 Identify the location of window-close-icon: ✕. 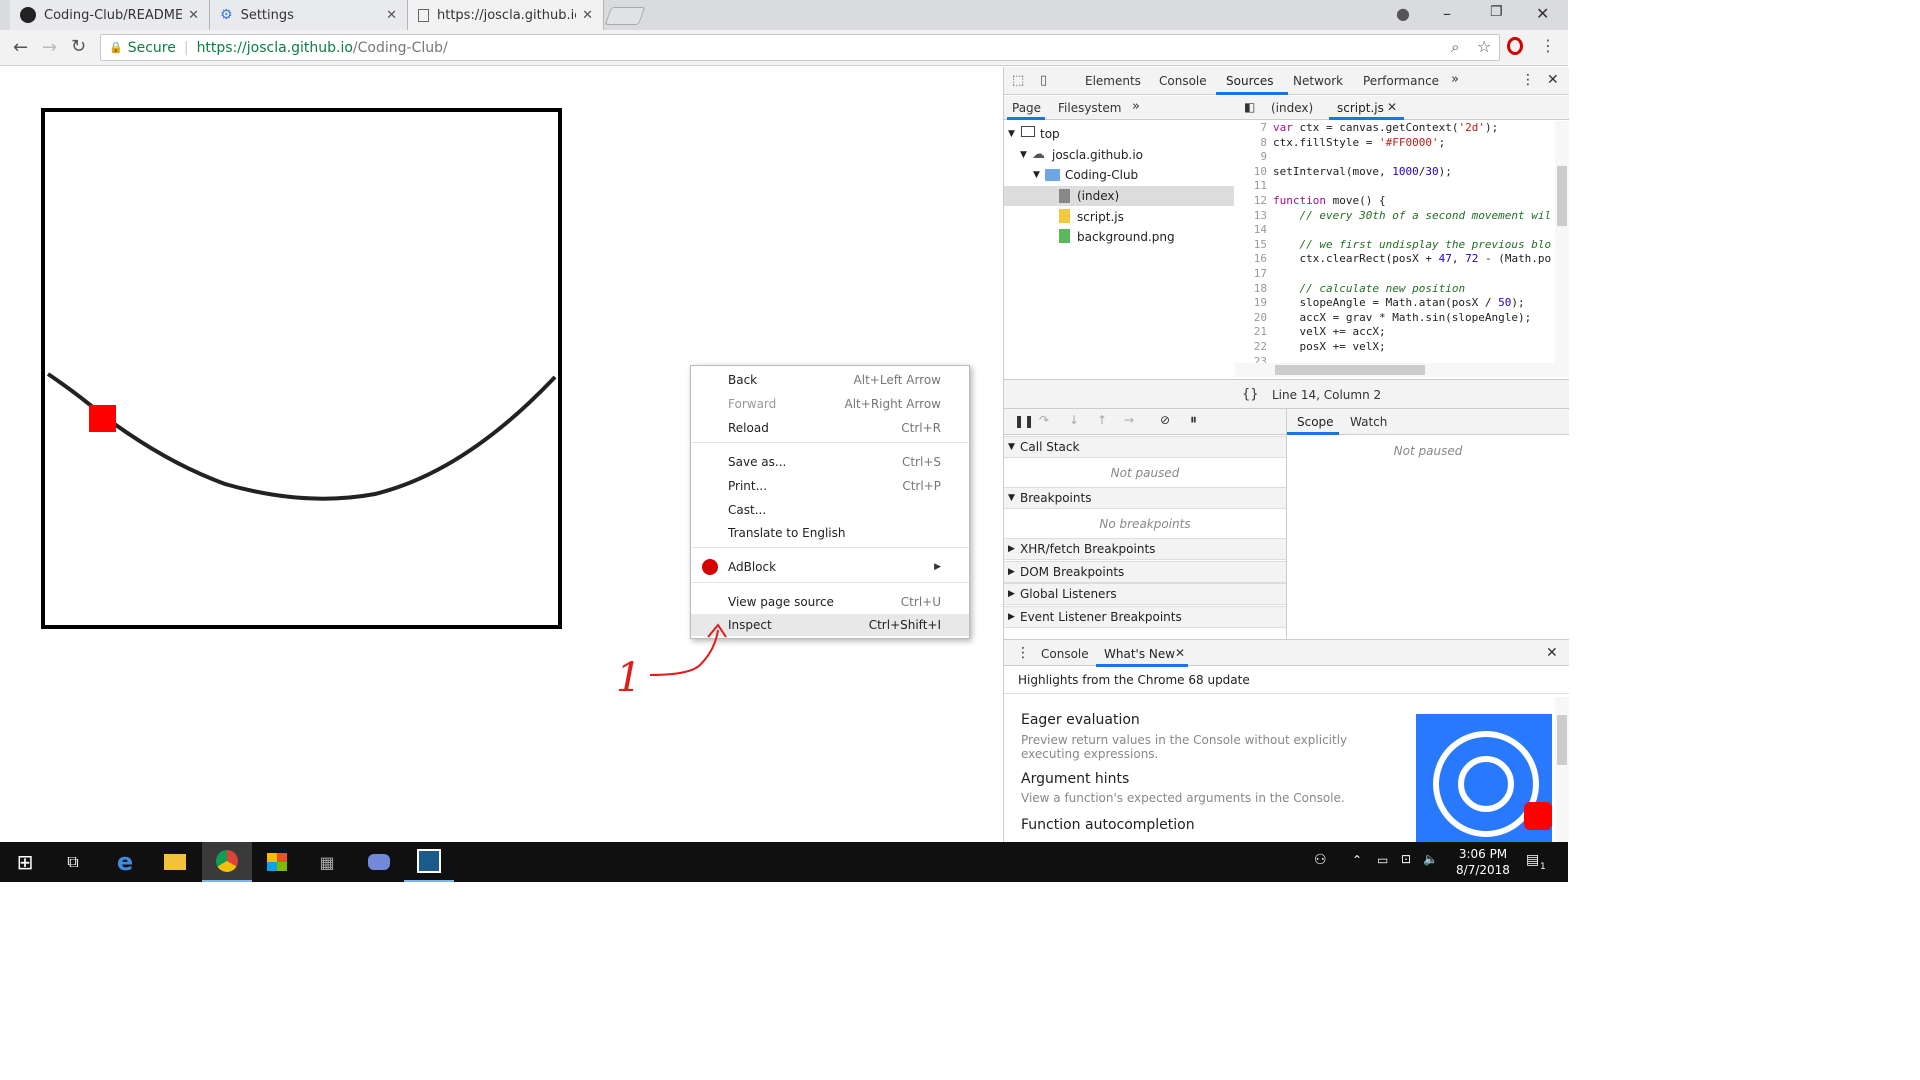
(1542, 13).